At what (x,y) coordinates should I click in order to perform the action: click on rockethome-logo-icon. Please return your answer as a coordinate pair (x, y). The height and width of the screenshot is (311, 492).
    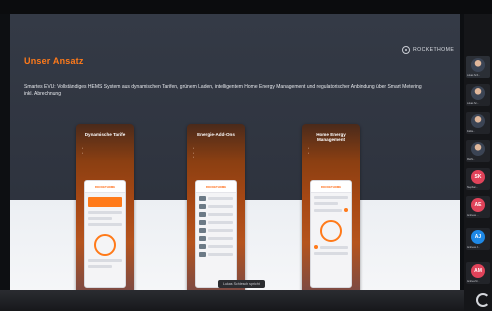
    Looking at the image, I should click on (406, 50).